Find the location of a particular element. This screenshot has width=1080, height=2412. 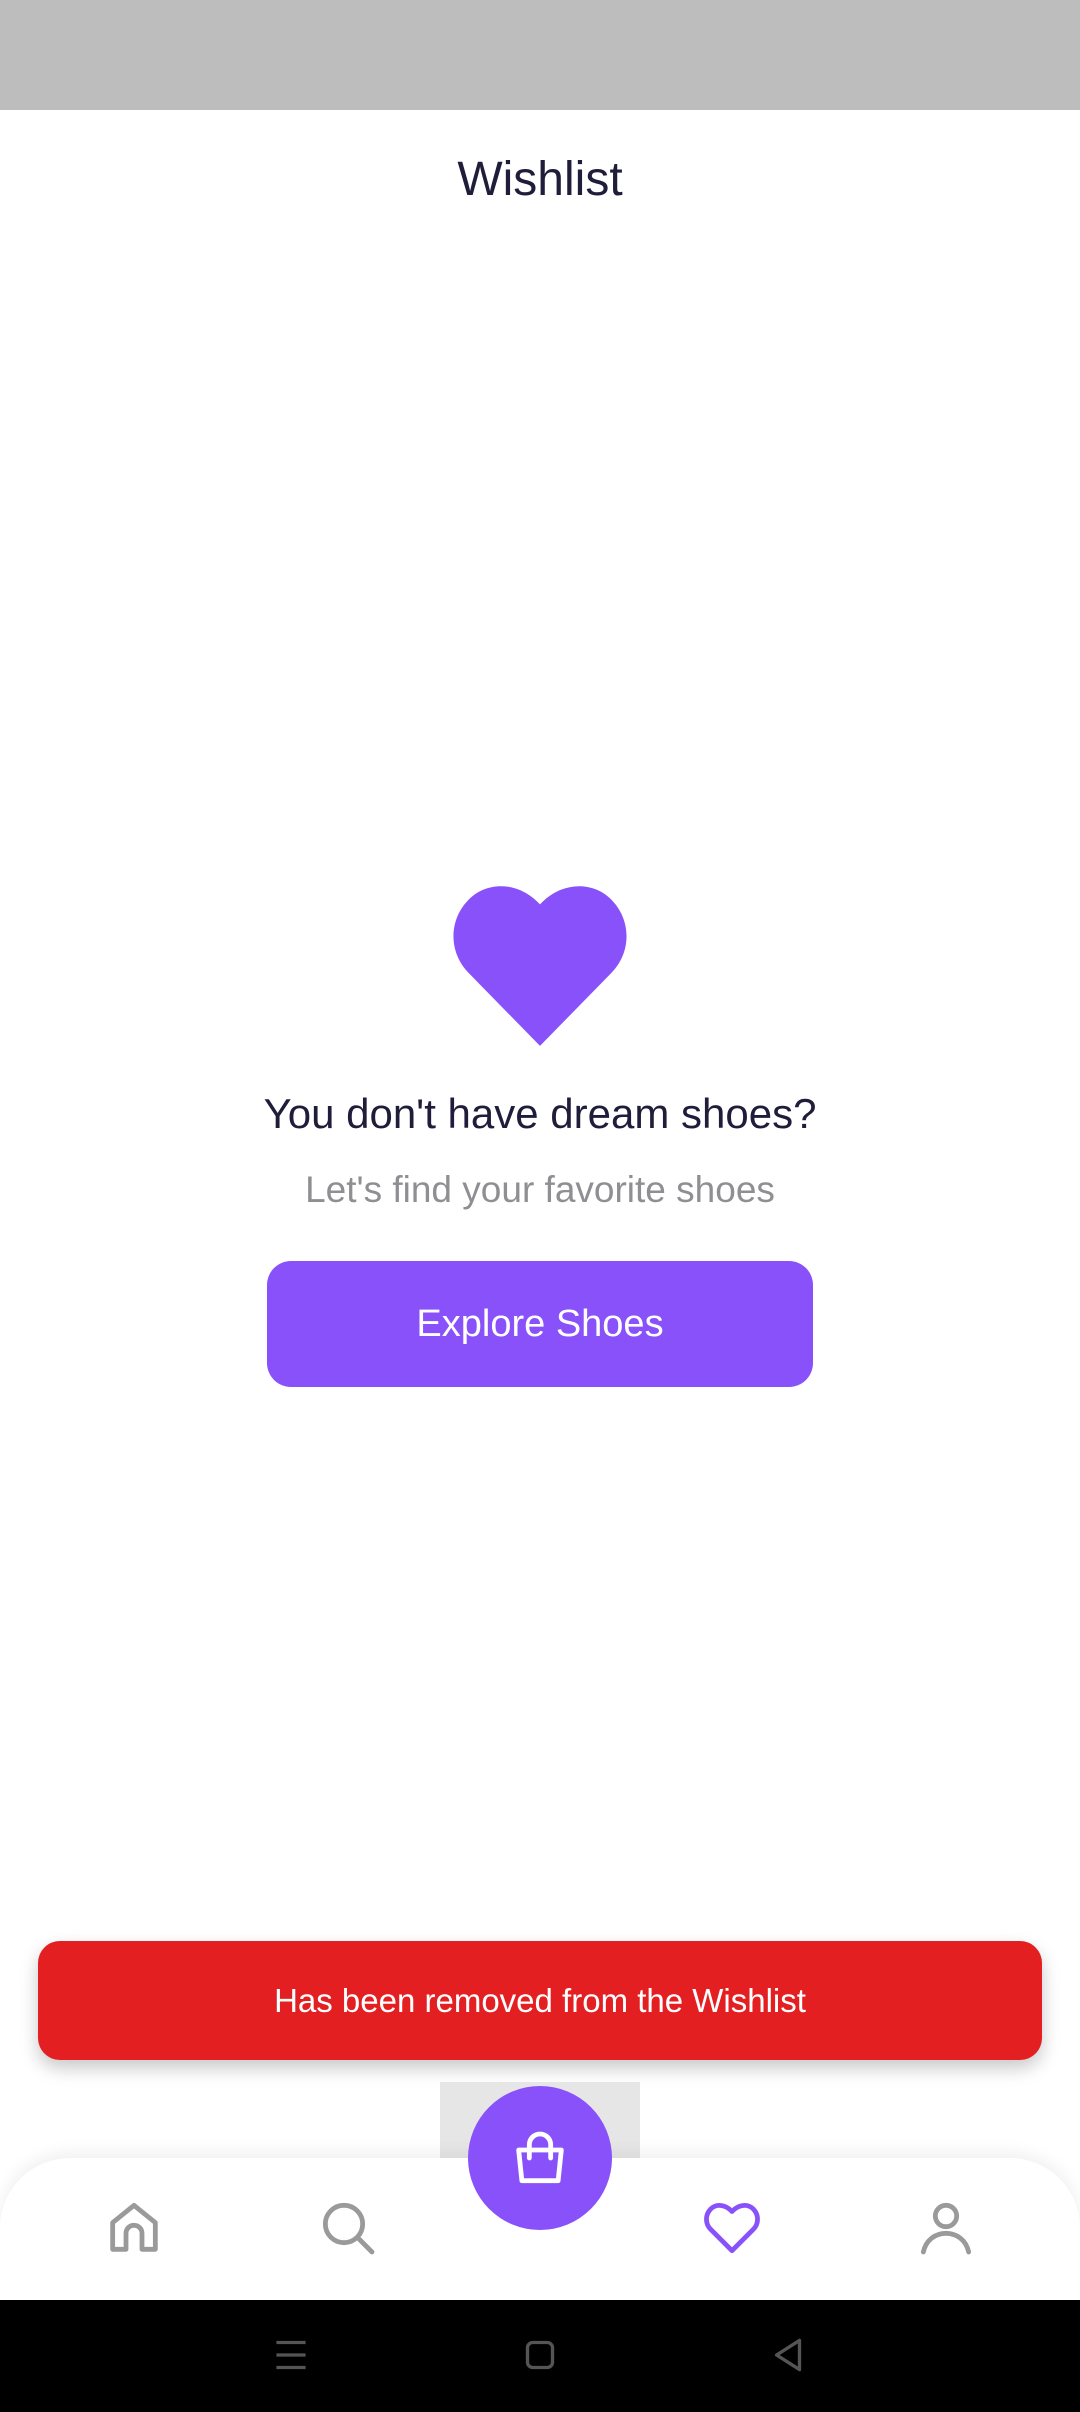

empty-state-title: You don't have dream shoes? is located at coordinates (540, 1113).